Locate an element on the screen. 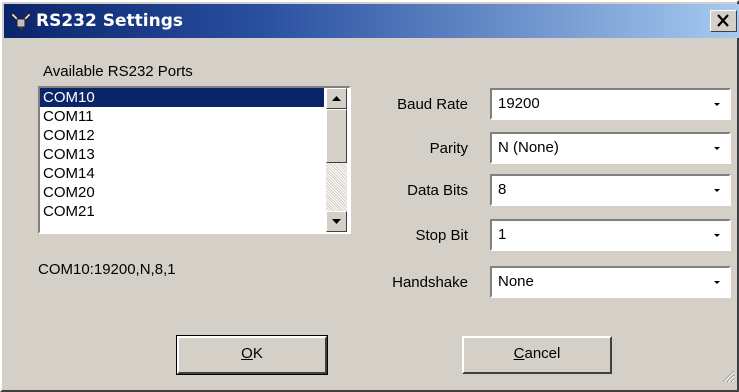  data-bits-label: Data Bits is located at coordinates (437, 190).